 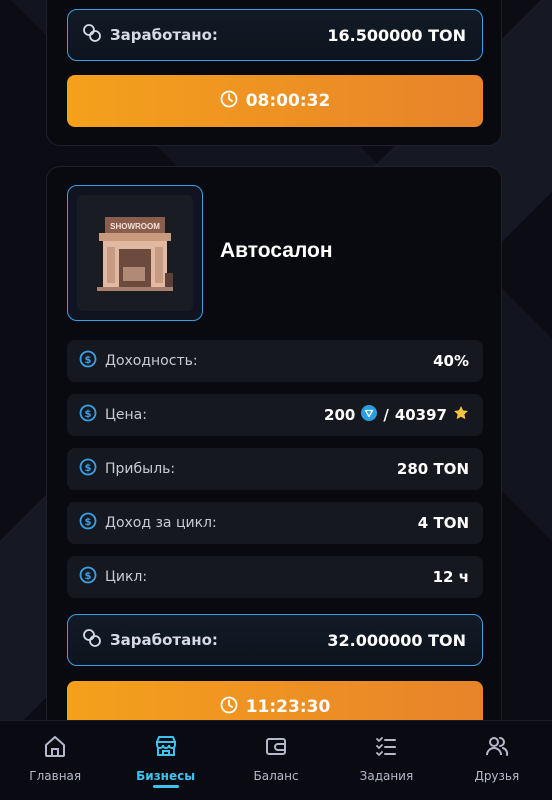 What do you see at coordinates (276, 748) in the screenshot?
I see `wallet-icon` at bounding box center [276, 748].